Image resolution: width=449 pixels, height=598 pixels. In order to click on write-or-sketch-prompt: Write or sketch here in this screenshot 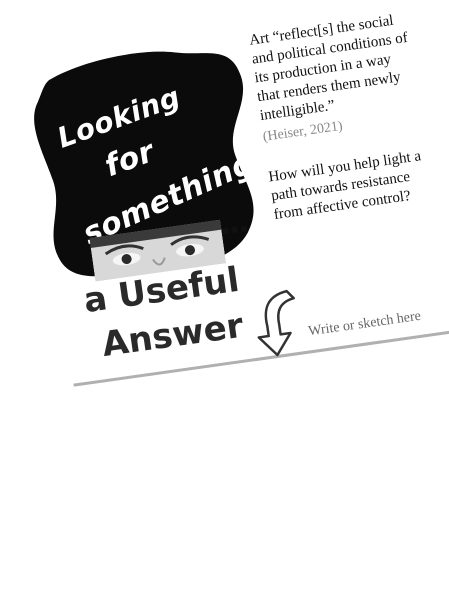, I will do `click(364, 324)`.